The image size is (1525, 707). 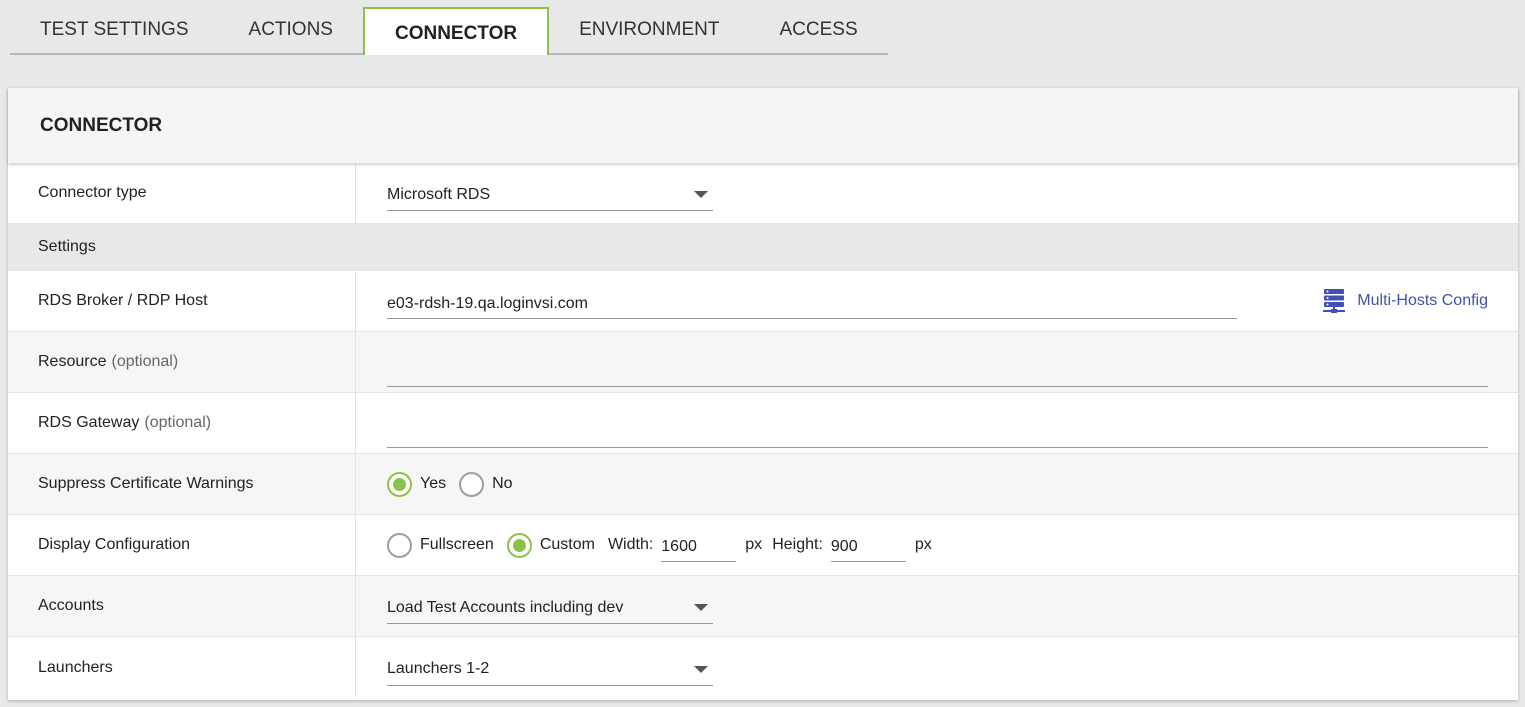 I want to click on accounts-label: Accounts, so click(x=182, y=606).